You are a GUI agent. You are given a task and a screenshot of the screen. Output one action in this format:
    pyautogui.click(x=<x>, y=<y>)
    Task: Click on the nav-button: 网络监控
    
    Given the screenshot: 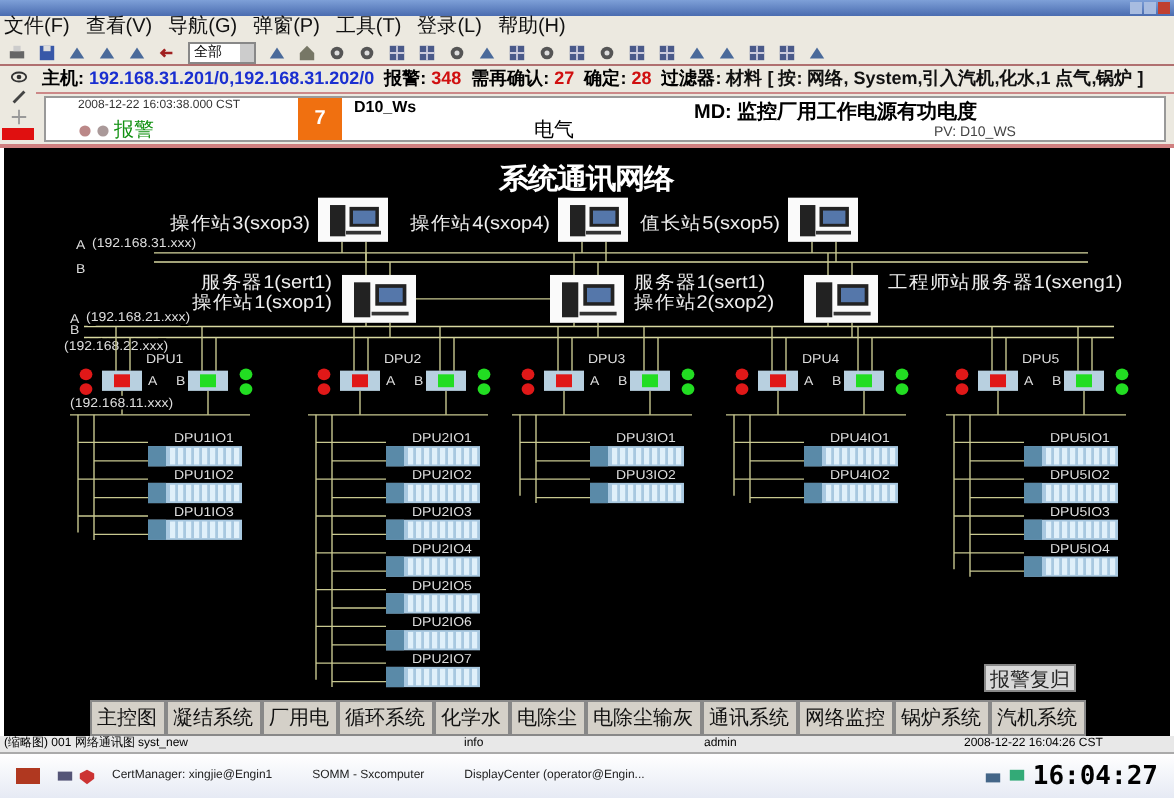 What is the action you would take?
    pyautogui.click(x=845, y=718)
    